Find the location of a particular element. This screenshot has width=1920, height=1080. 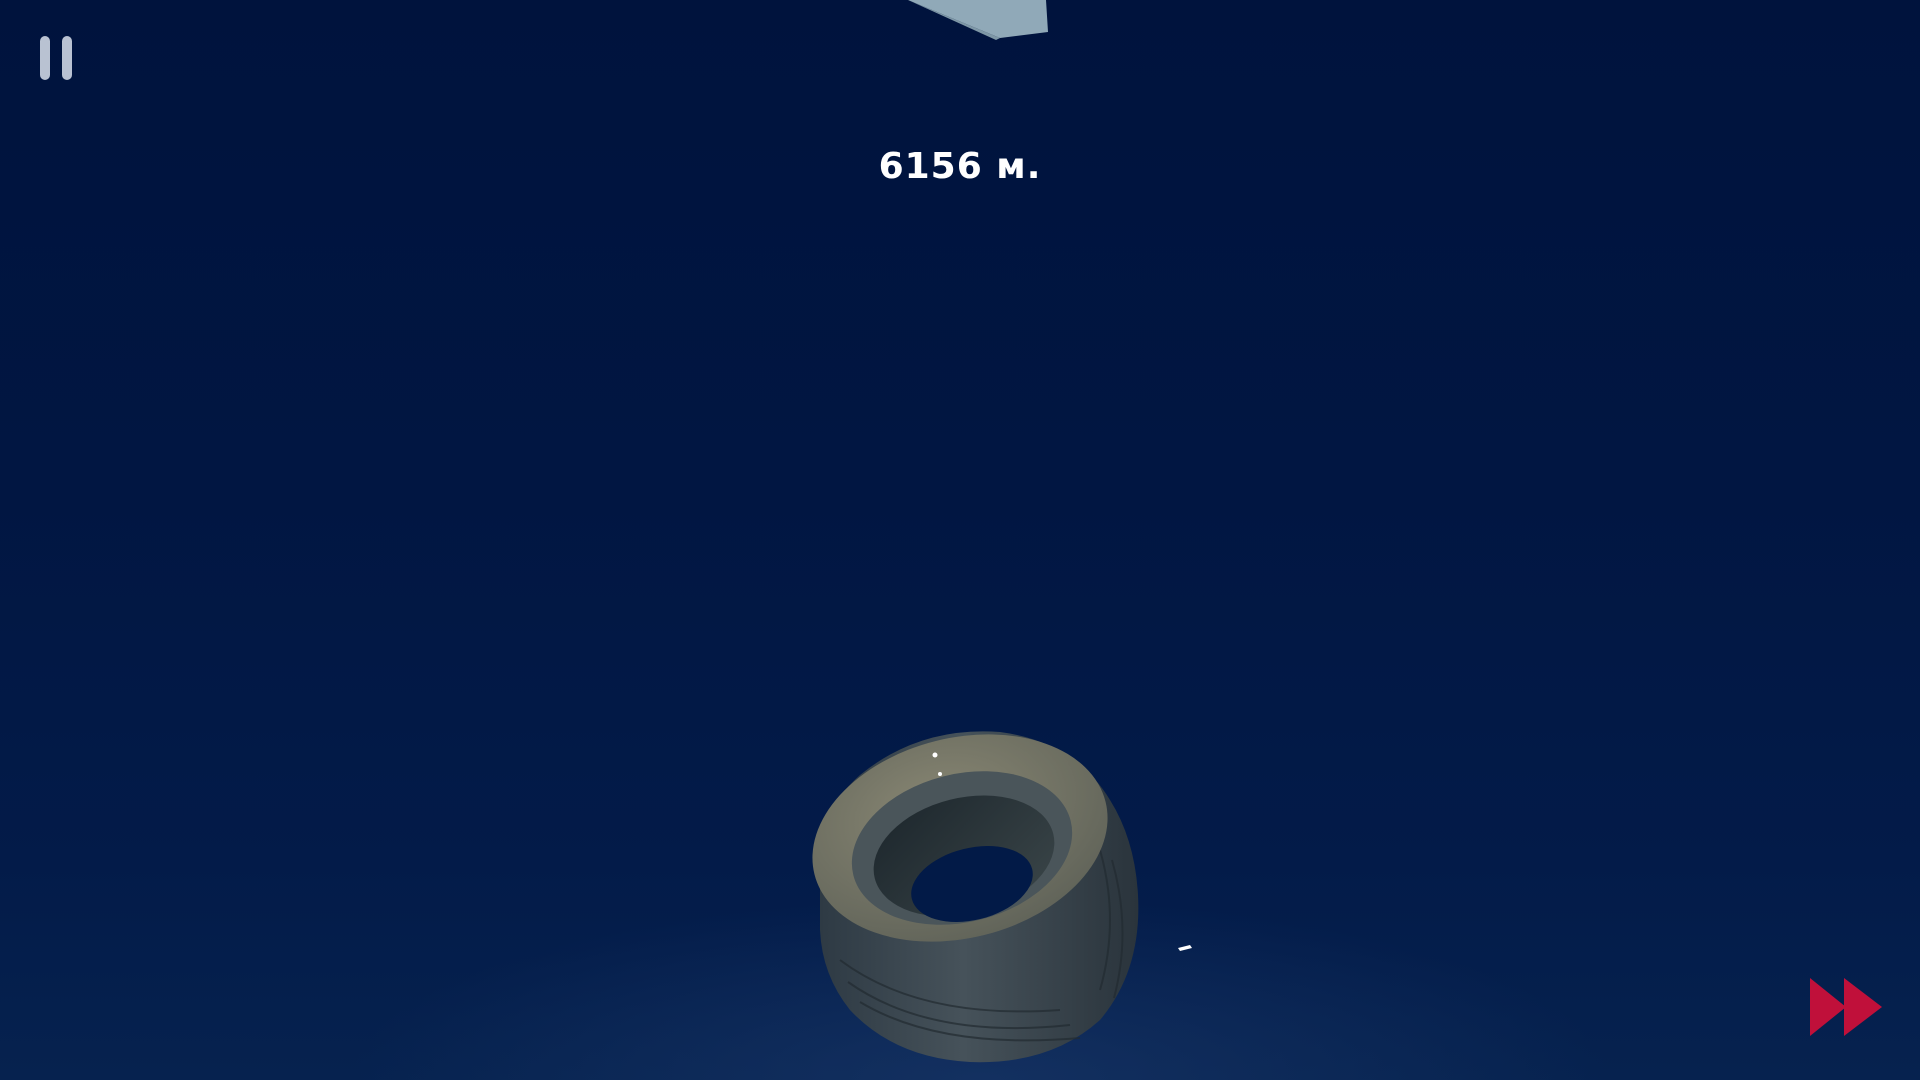

falling-debris is located at coordinates (978, 20).